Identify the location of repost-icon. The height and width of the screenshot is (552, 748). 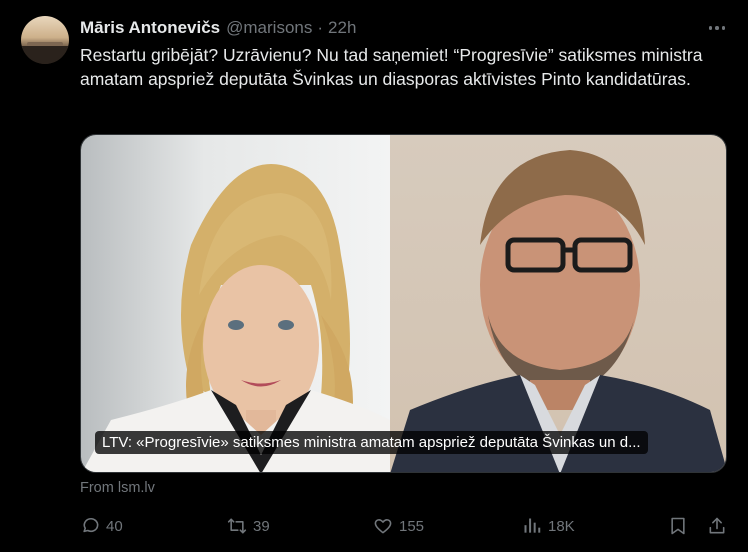
(237, 526).